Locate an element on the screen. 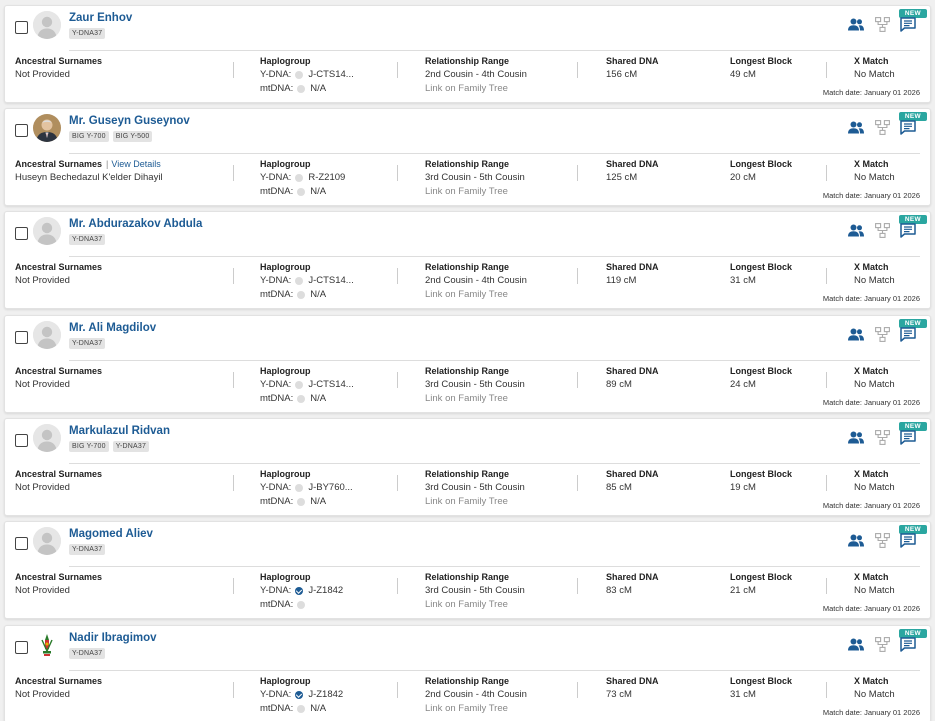 The image size is (935, 721). ydna-label: Y-DNA: is located at coordinates (276, 280).